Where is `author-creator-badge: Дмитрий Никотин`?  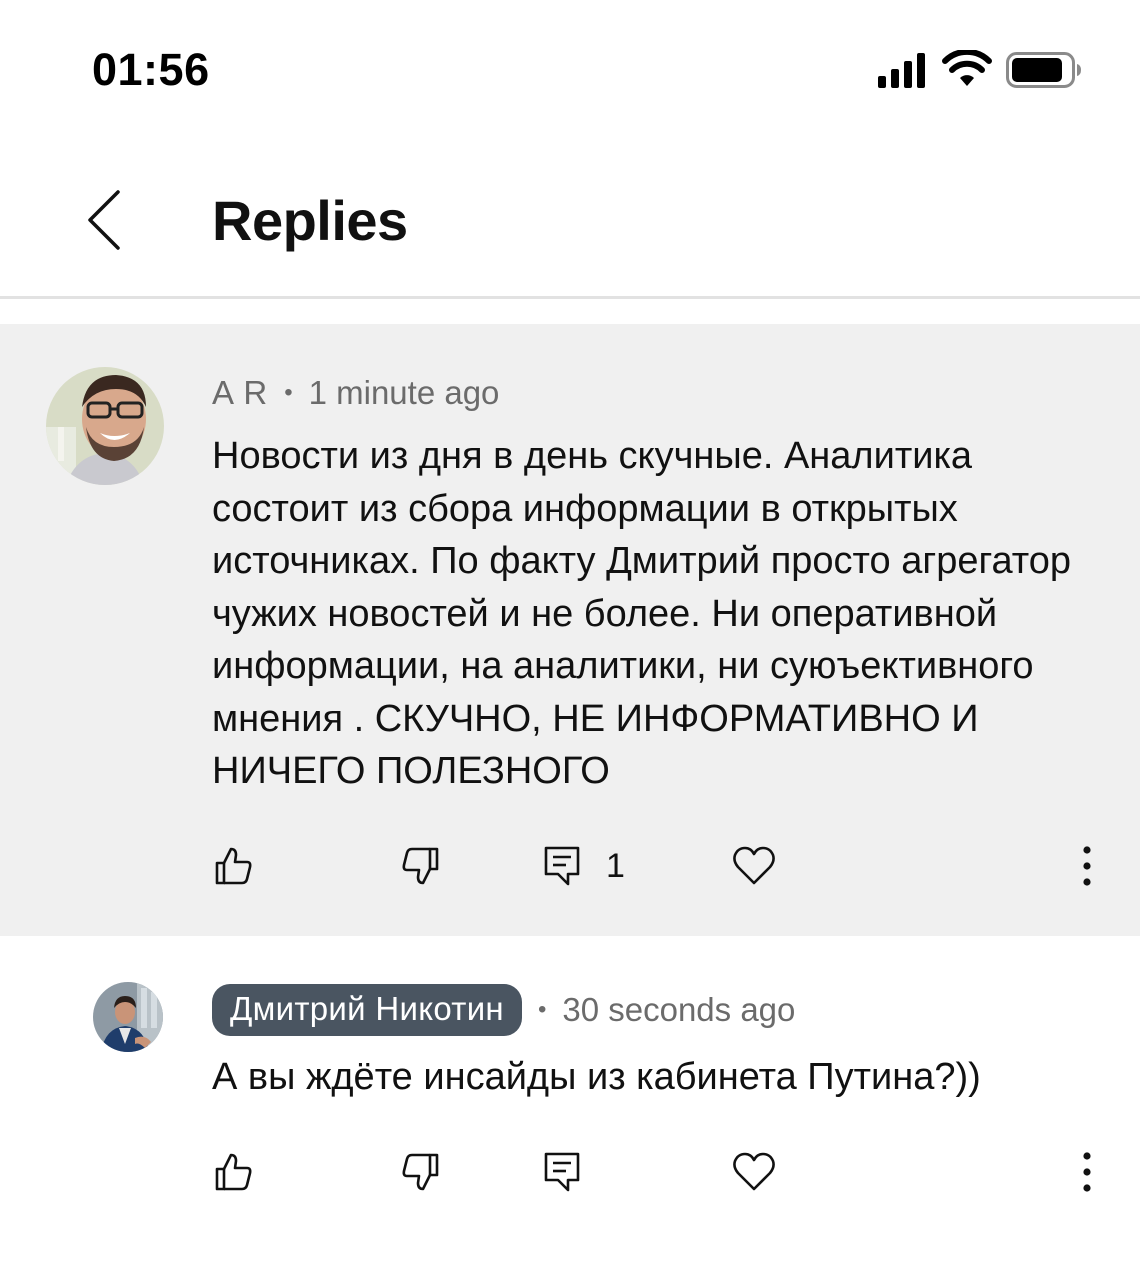
author-creator-badge: Дмитрий Никотин is located at coordinates (367, 1010).